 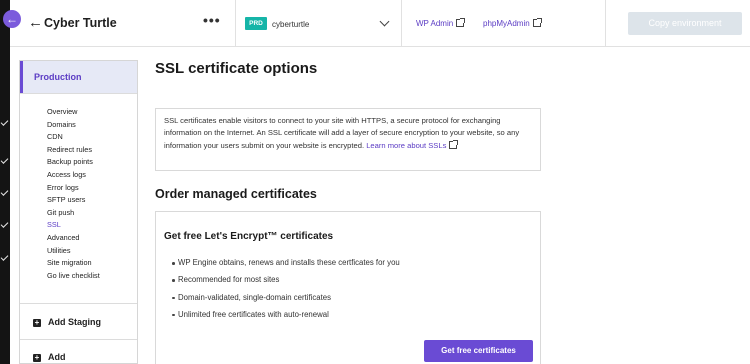 What do you see at coordinates (249, 236) in the screenshot?
I see `card-title: Get free Let's Encrypt™ certificates` at bounding box center [249, 236].